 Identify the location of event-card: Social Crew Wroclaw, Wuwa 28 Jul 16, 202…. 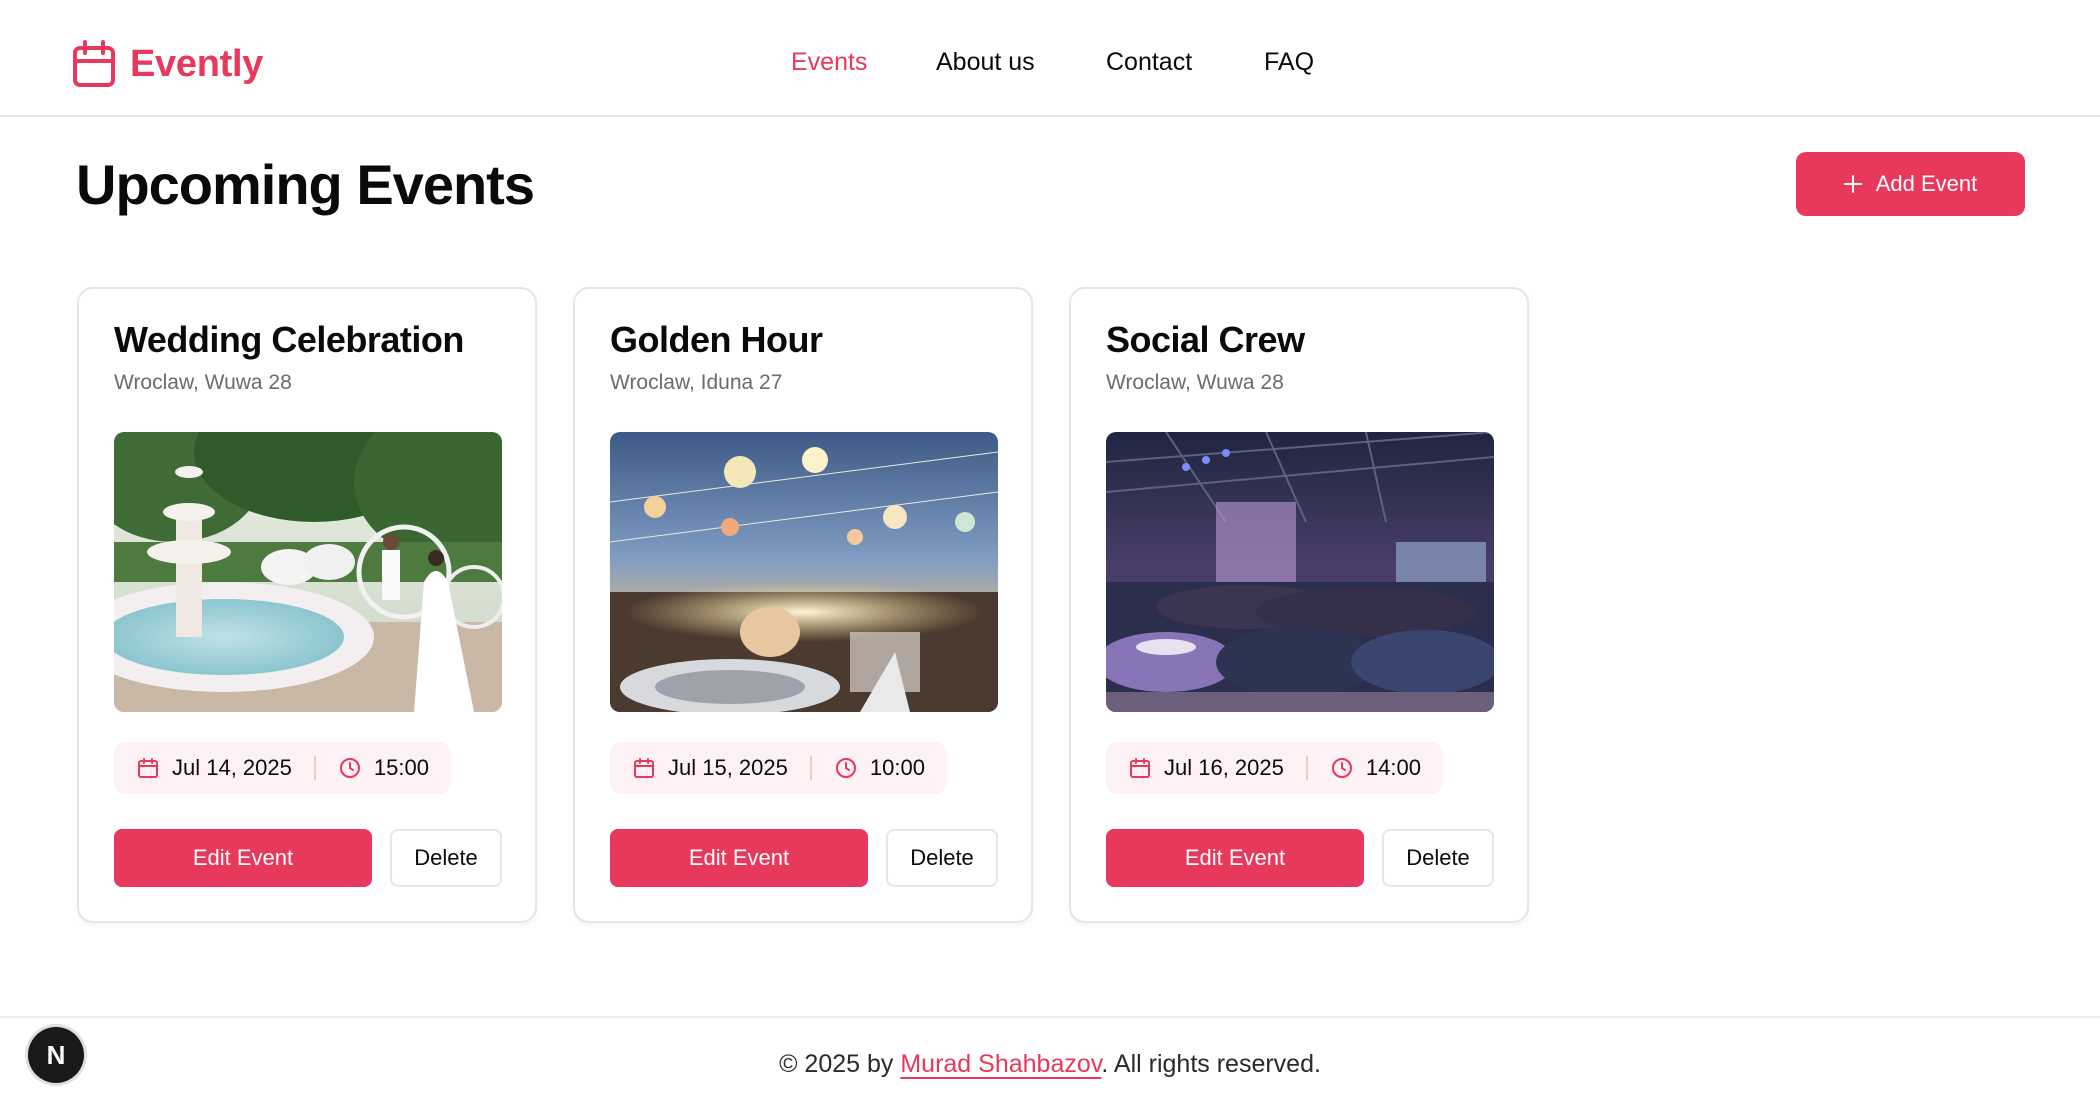
(1299, 605).